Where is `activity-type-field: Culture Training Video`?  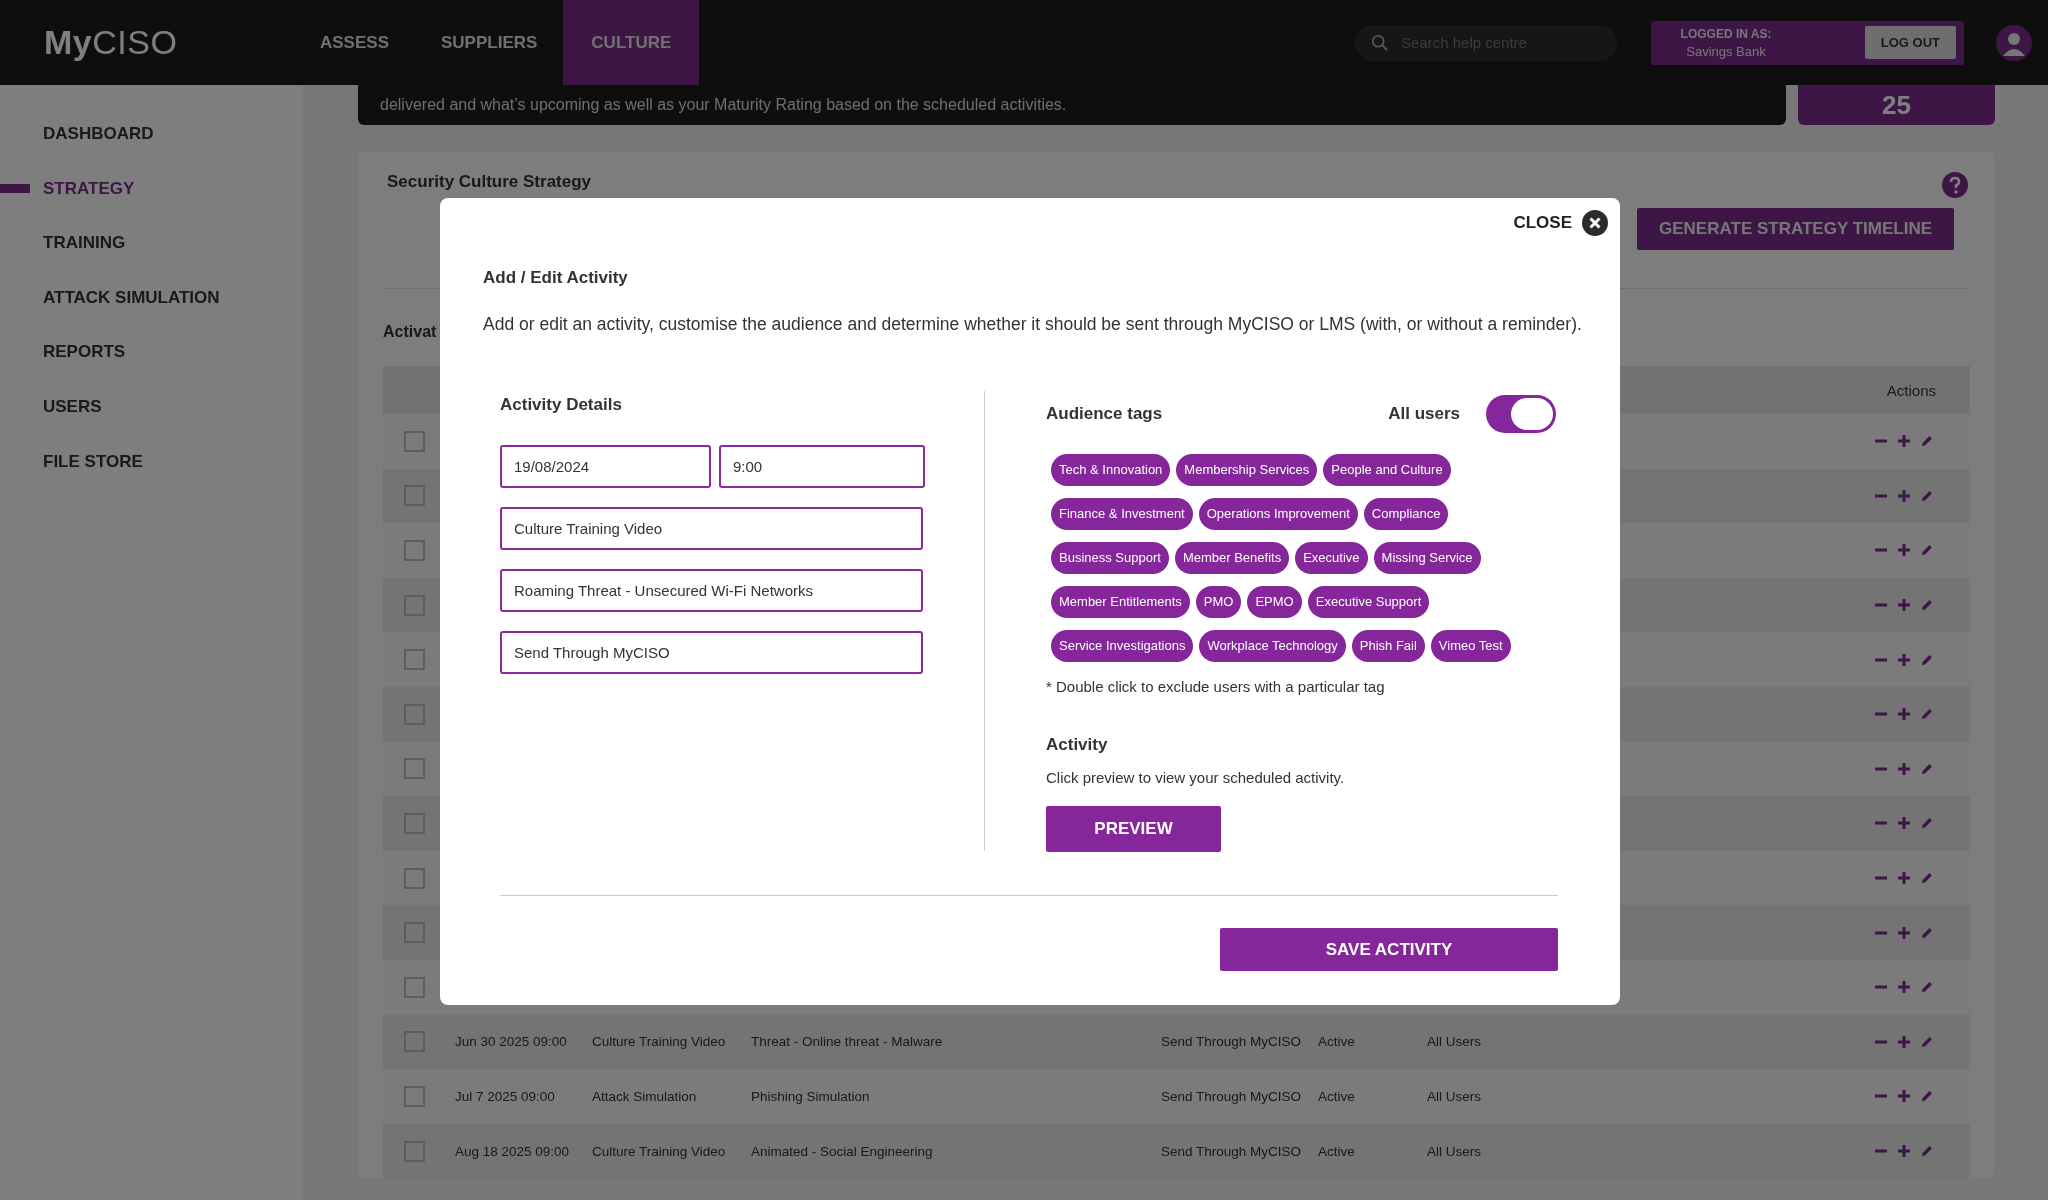
activity-type-field: Culture Training Video is located at coordinates (711, 528).